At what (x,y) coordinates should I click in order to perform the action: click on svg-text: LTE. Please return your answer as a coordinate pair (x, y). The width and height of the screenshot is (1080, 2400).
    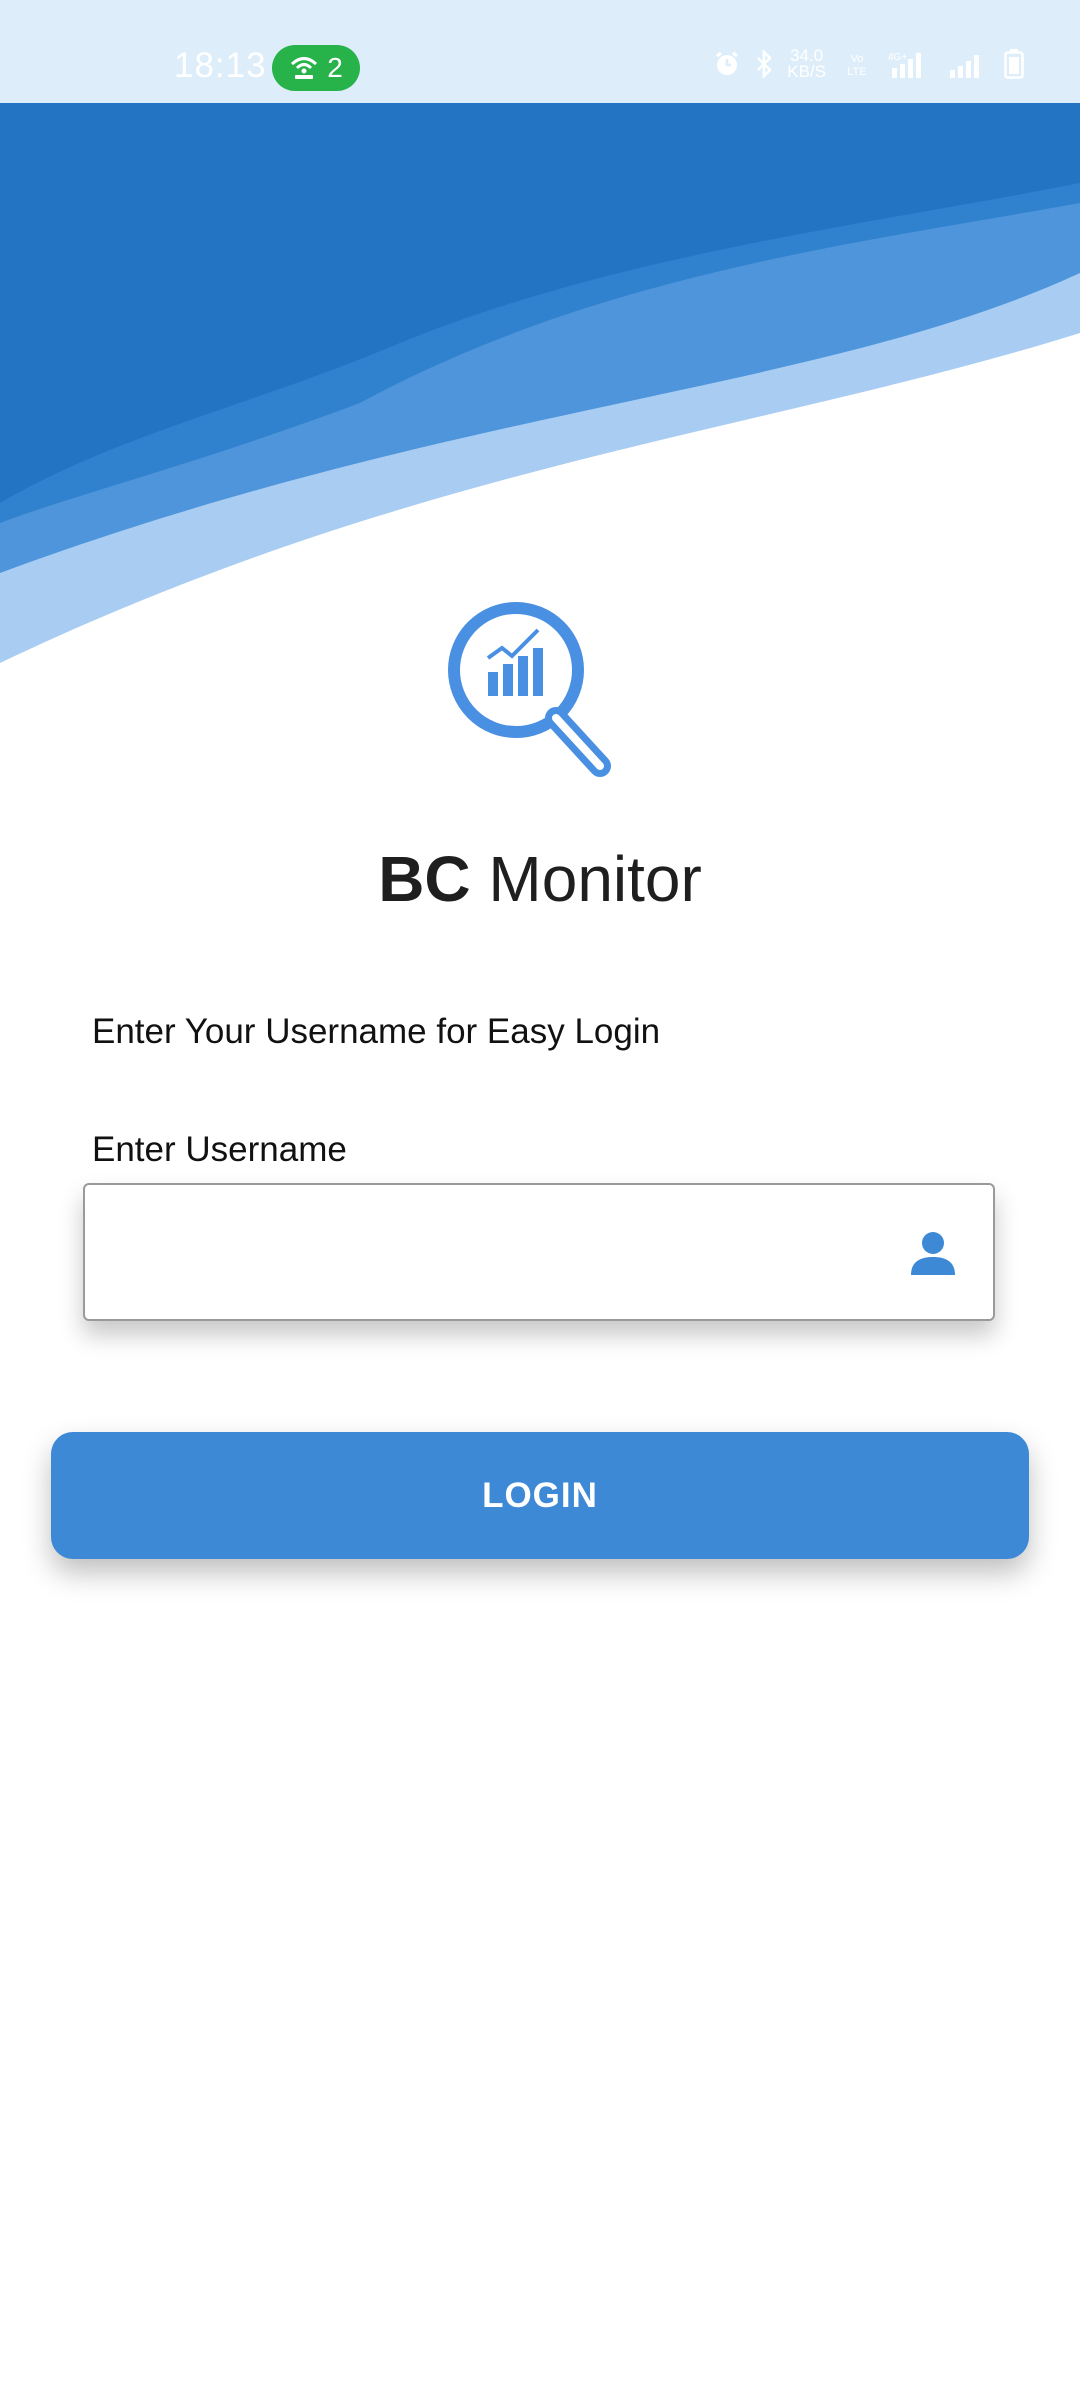
    Looking at the image, I should click on (856, 72).